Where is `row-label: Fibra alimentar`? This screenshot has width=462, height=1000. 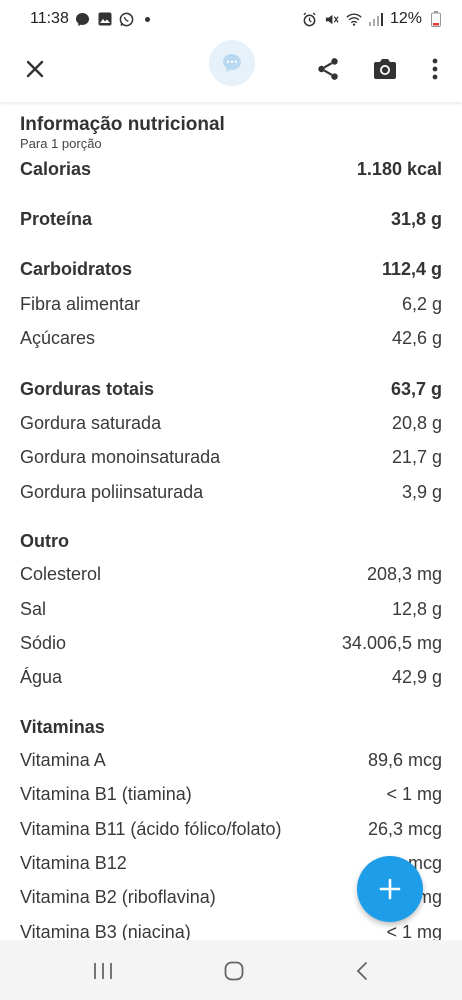
row-label: Fibra alimentar is located at coordinates (80, 303).